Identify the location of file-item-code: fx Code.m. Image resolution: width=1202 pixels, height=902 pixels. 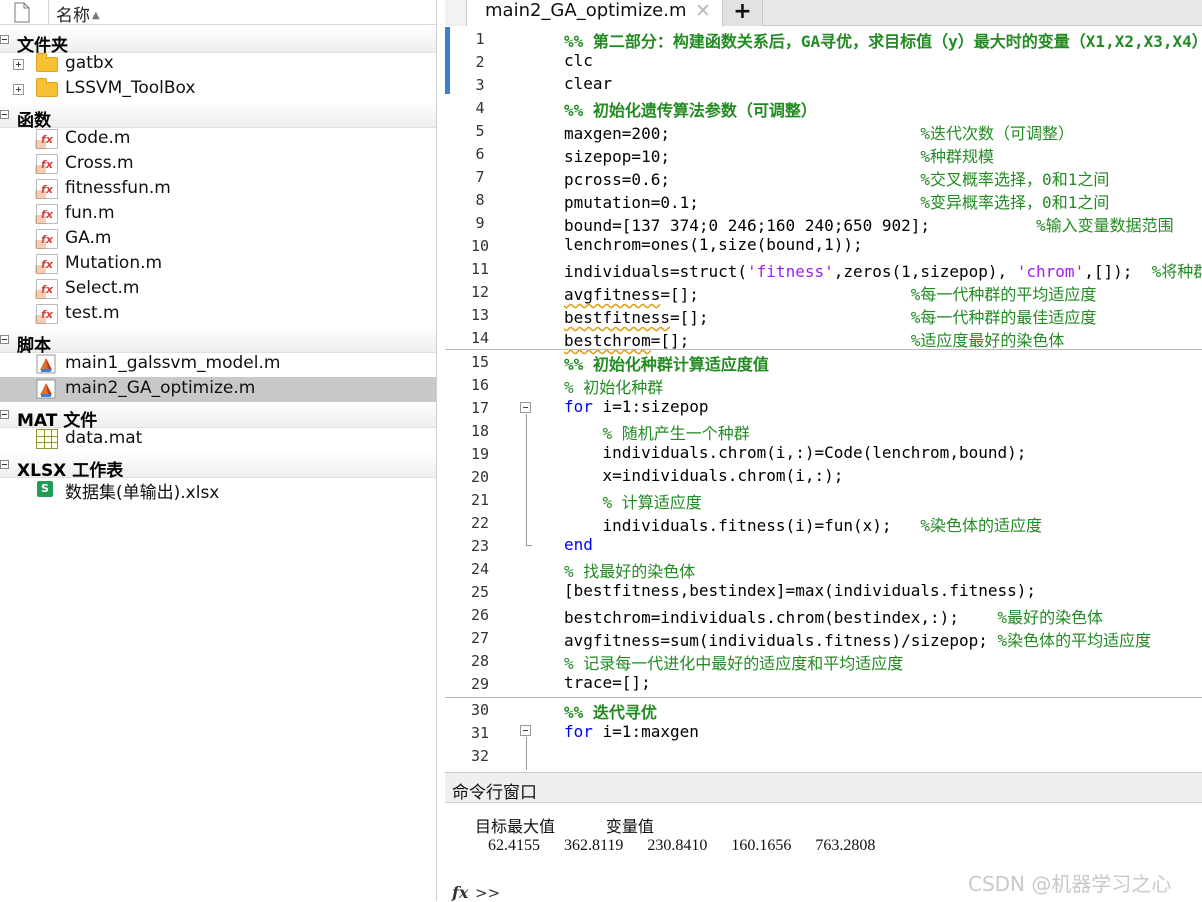
(218, 139).